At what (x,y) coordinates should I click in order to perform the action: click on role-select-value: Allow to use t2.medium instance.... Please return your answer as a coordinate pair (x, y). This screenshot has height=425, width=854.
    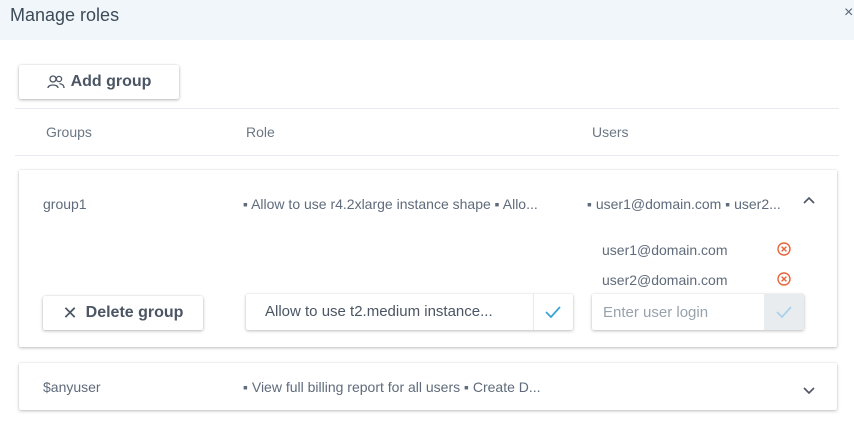
    Looking at the image, I should click on (390, 311).